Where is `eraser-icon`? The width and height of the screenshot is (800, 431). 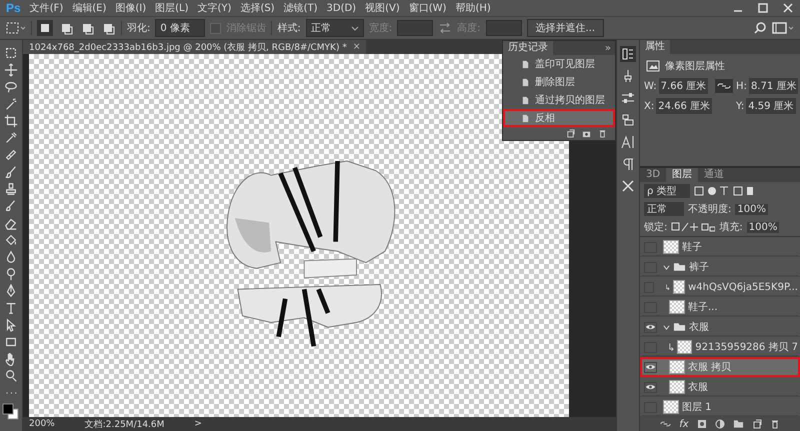 eraser-icon is located at coordinates (11, 223).